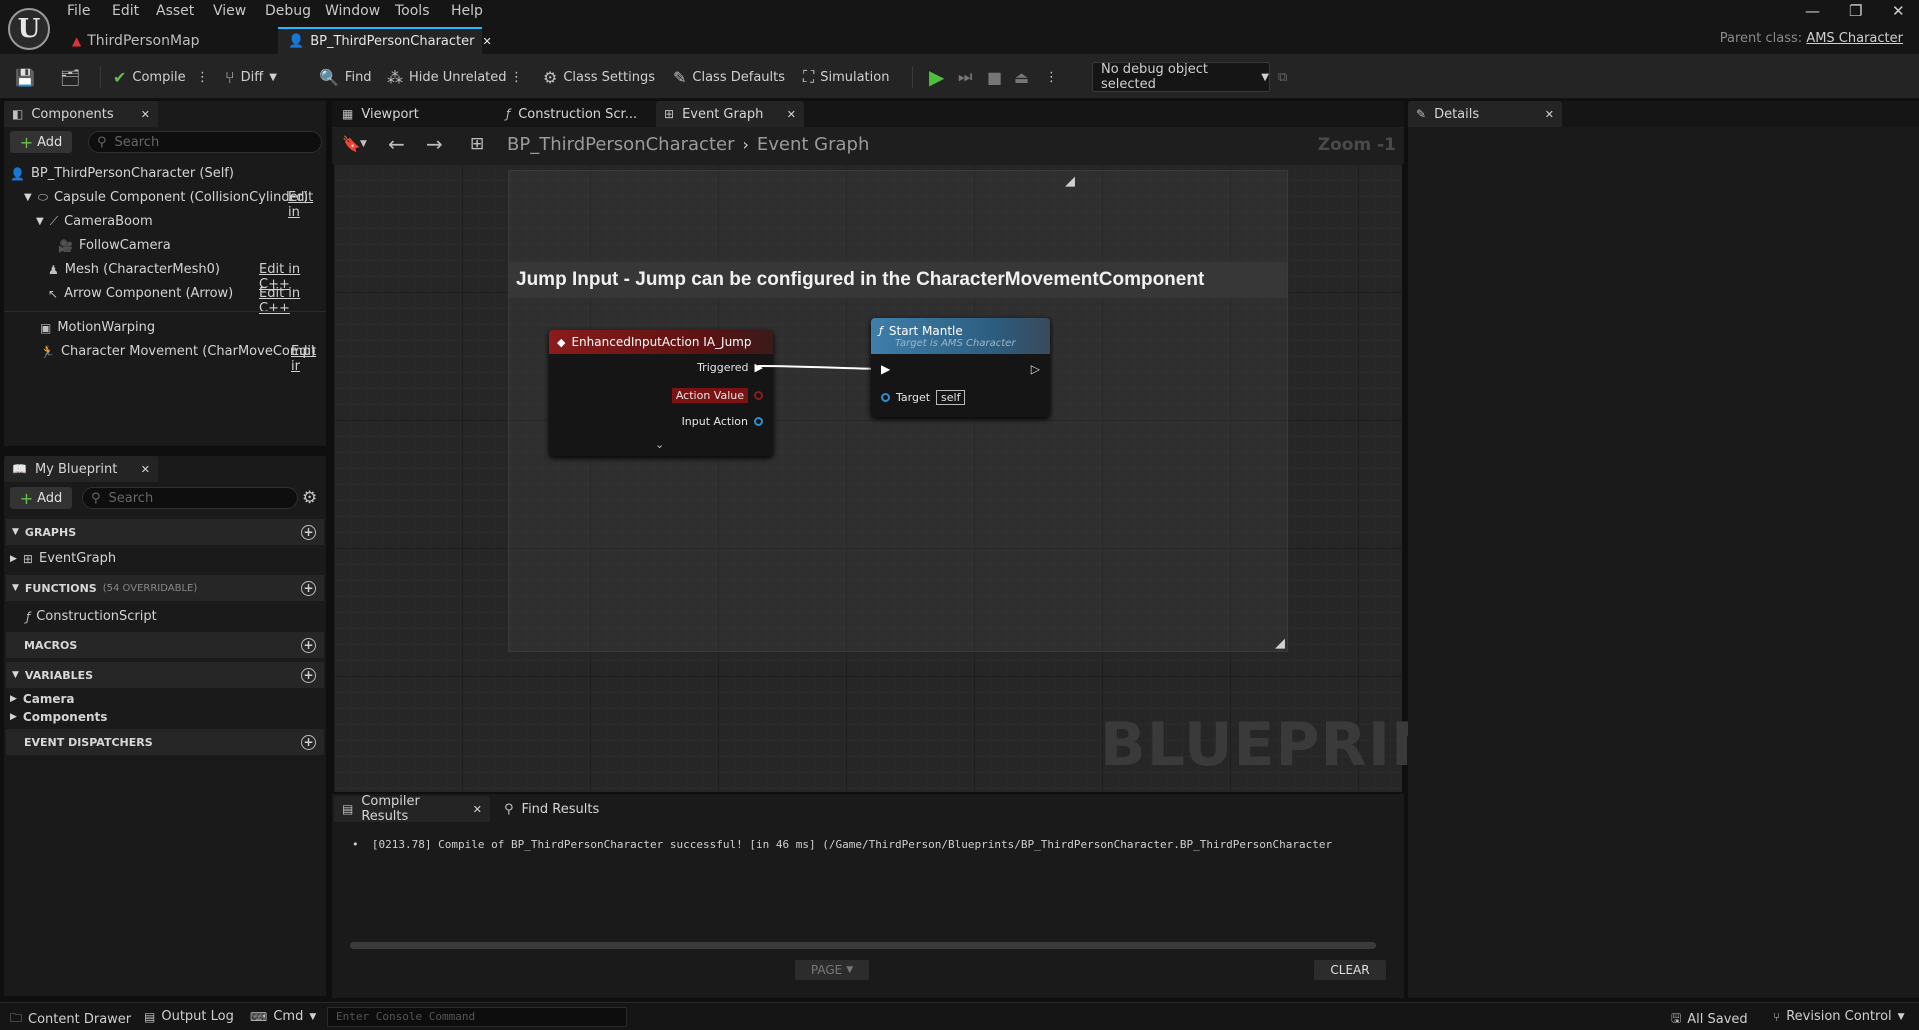 This screenshot has height=1030, width=1919. What do you see at coordinates (41, 142) in the screenshot?
I see `add-component-button: + Add` at bounding box center [41, 142].